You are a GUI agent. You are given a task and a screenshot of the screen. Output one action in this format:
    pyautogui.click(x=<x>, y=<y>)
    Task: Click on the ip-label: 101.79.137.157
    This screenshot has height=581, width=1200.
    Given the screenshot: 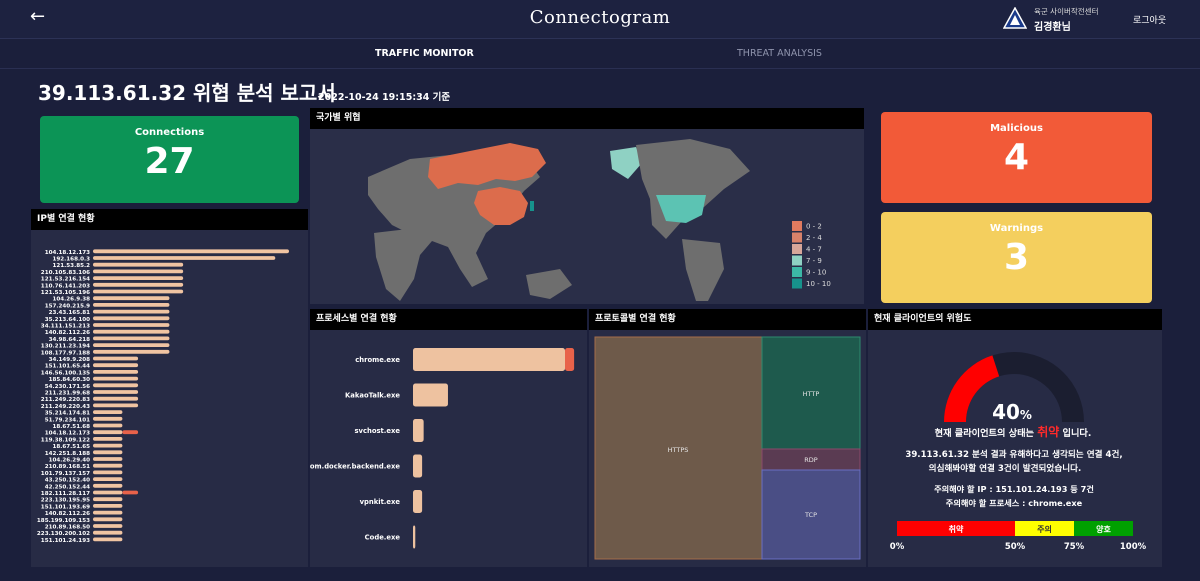 What is the action you would take?
    pyautogui.click(x=65, y=474)
    